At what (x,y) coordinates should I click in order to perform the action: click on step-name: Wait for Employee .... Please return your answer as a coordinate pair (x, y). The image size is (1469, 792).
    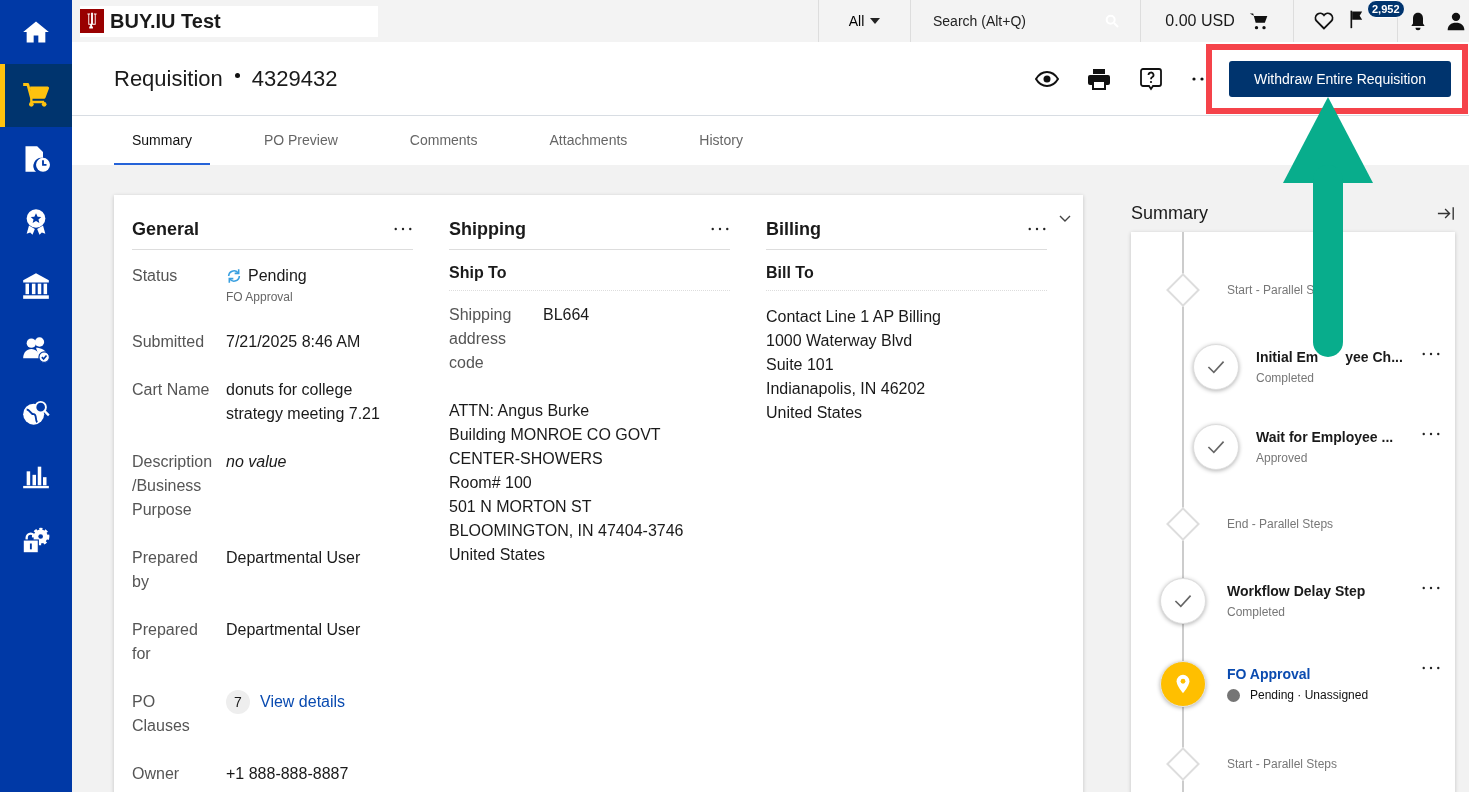
    Looking at the image, I should click on (1325, 437).